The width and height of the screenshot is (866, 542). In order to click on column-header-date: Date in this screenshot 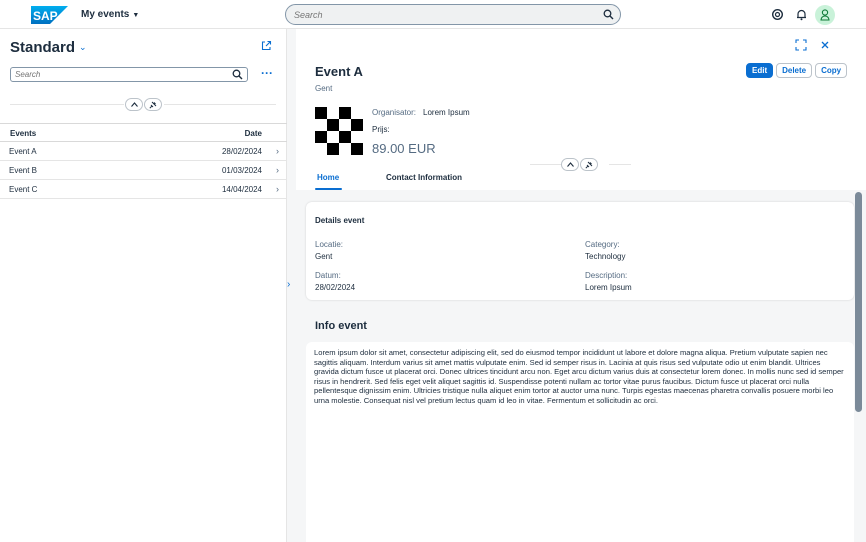, I will do `click(253, 133)`.